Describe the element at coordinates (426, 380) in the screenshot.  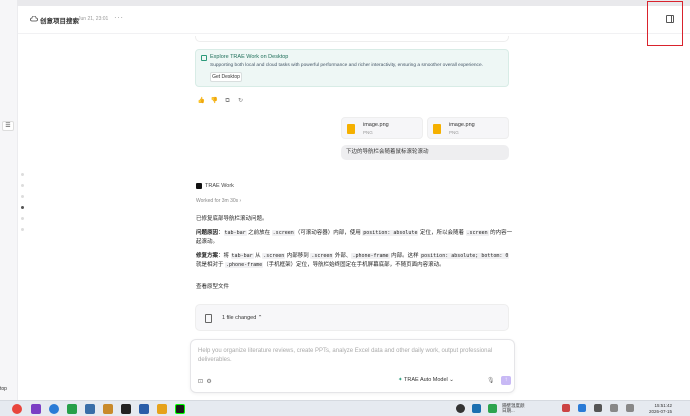
I see `model-selector: ✦ TRAE Auto Model ⌄` at that location.